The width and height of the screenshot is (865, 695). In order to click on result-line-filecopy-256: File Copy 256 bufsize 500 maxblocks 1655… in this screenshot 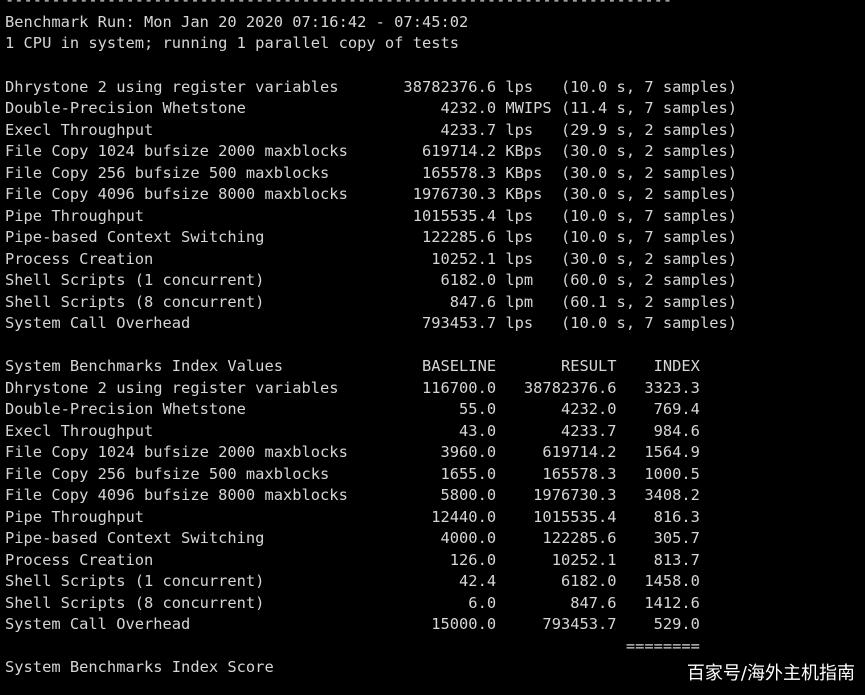, I will do `click(371, 173)`.